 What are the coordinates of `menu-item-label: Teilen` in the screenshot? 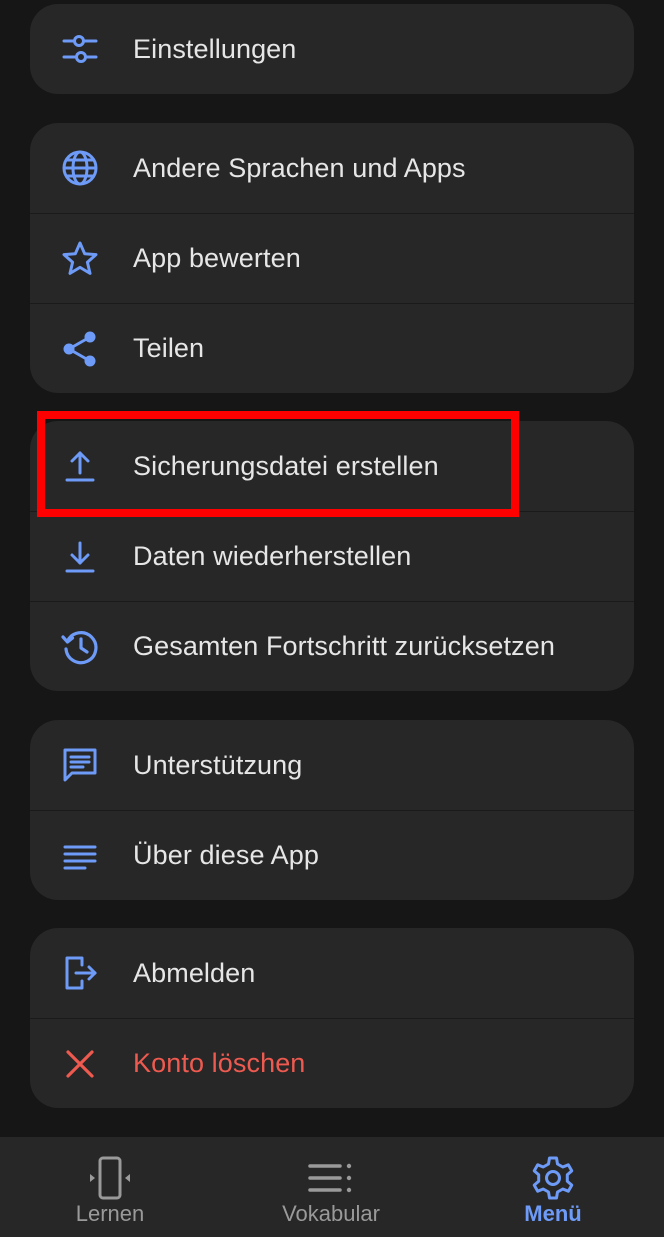 It's located at (169, 348).